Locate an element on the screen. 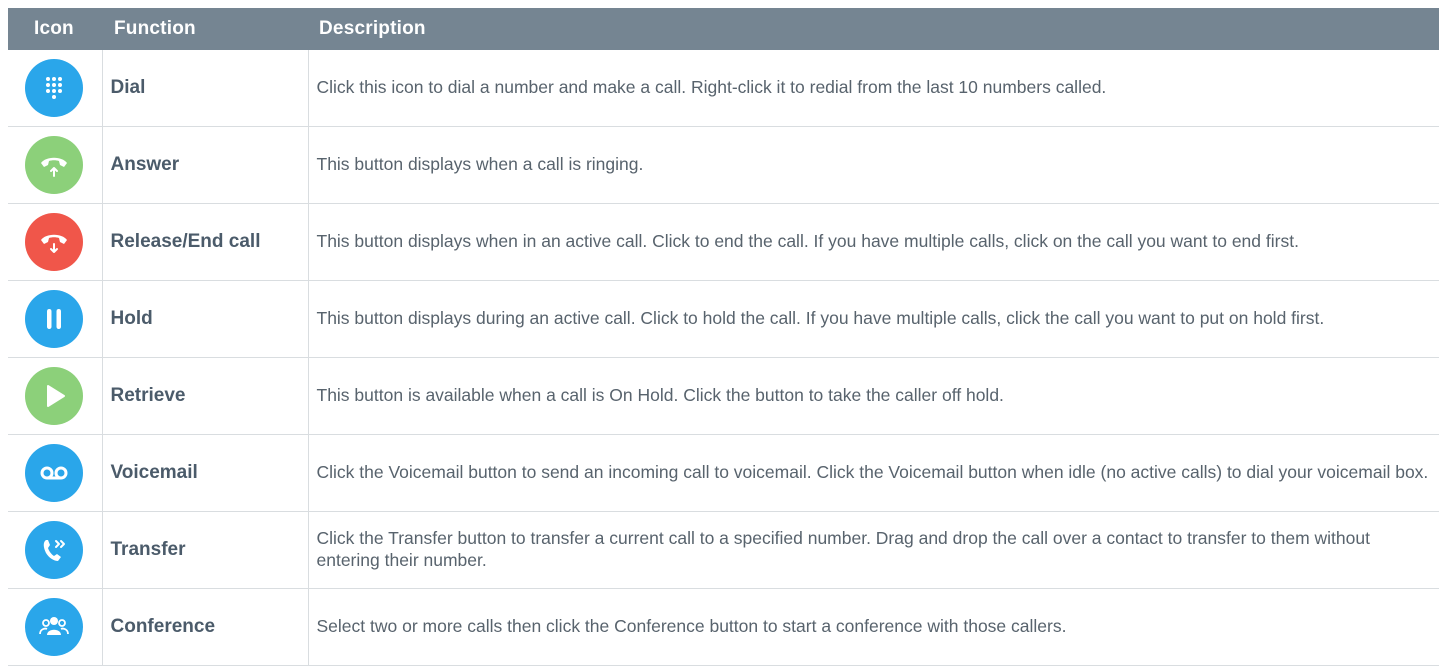  conference-icon is located at coordinates (54, 627).